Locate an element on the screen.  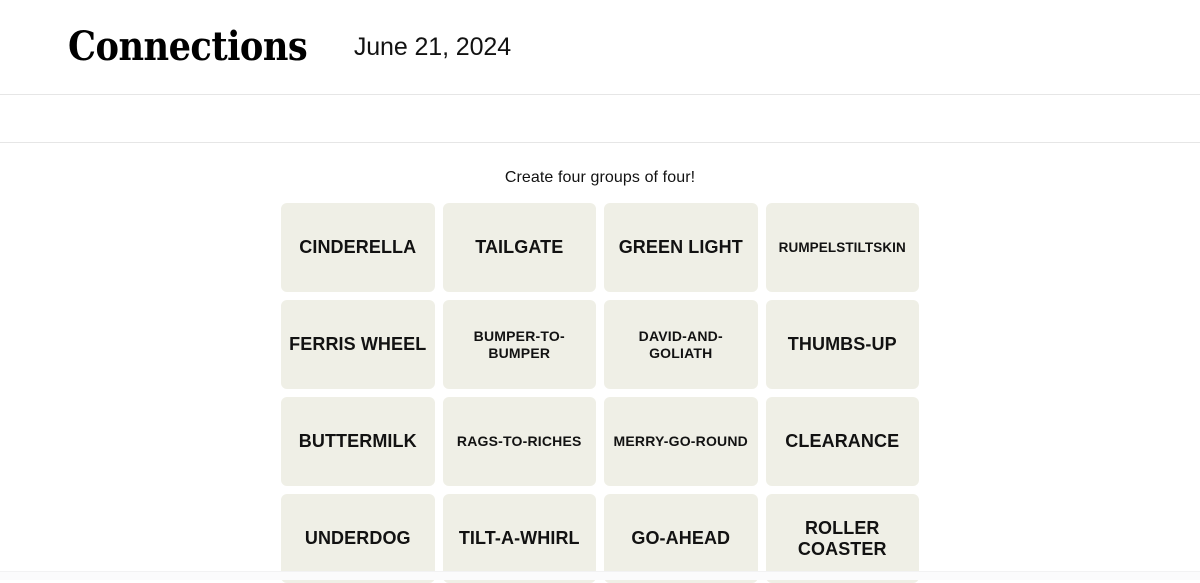
word-tile-label: TAILGATE is located at coordinates (519, 247).